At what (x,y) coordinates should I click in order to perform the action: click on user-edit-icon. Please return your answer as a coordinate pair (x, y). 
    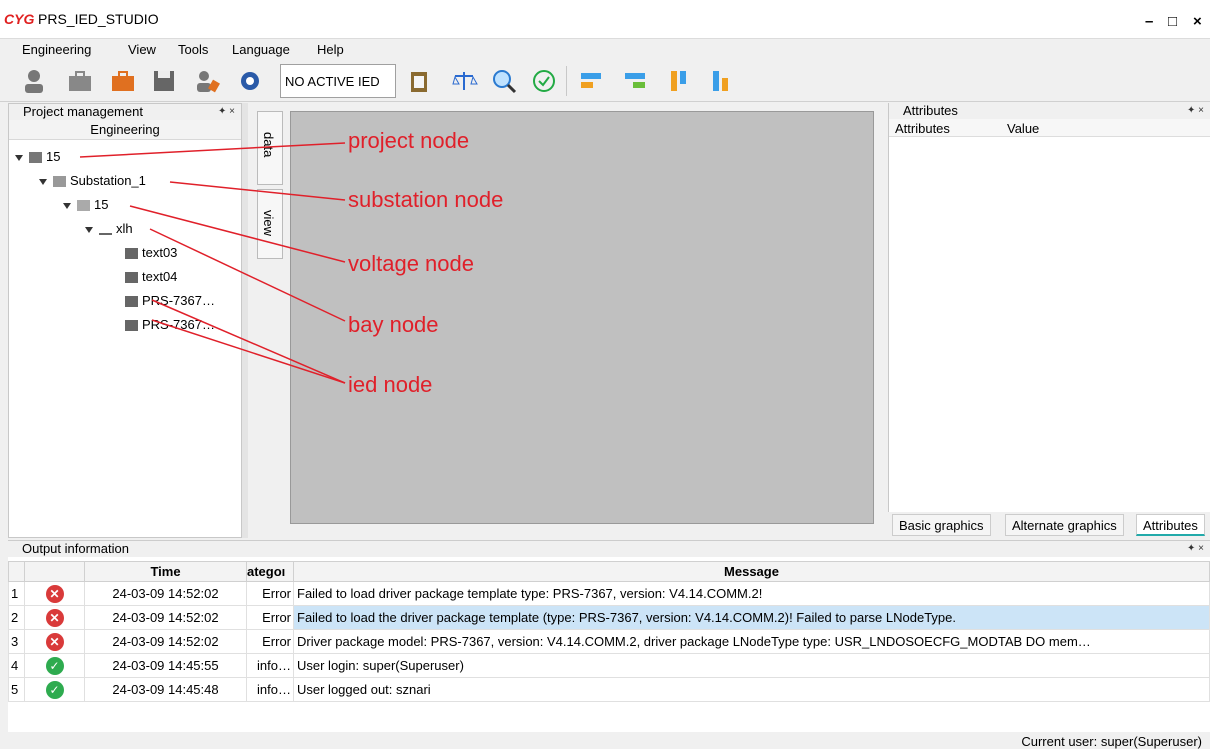
    Looking at the image, I should click on (207, 81).